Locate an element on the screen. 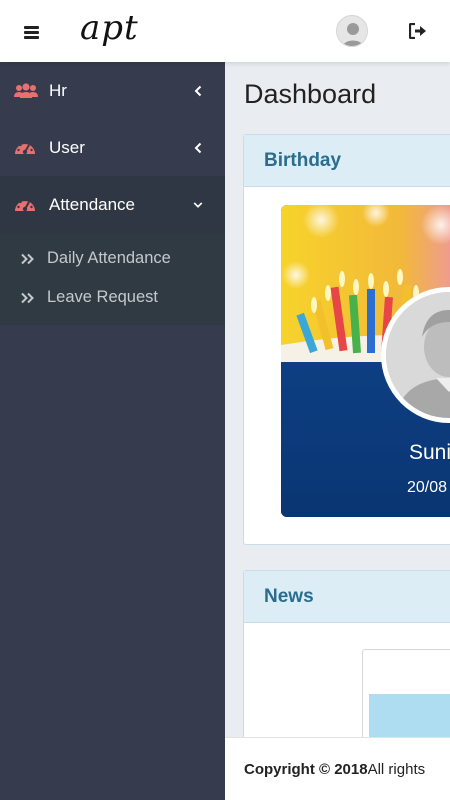 This screenshot has height=800, width=450. sidebar-subitem-daily-attendance: Daily Attendance is located at coordinates (112, 258).